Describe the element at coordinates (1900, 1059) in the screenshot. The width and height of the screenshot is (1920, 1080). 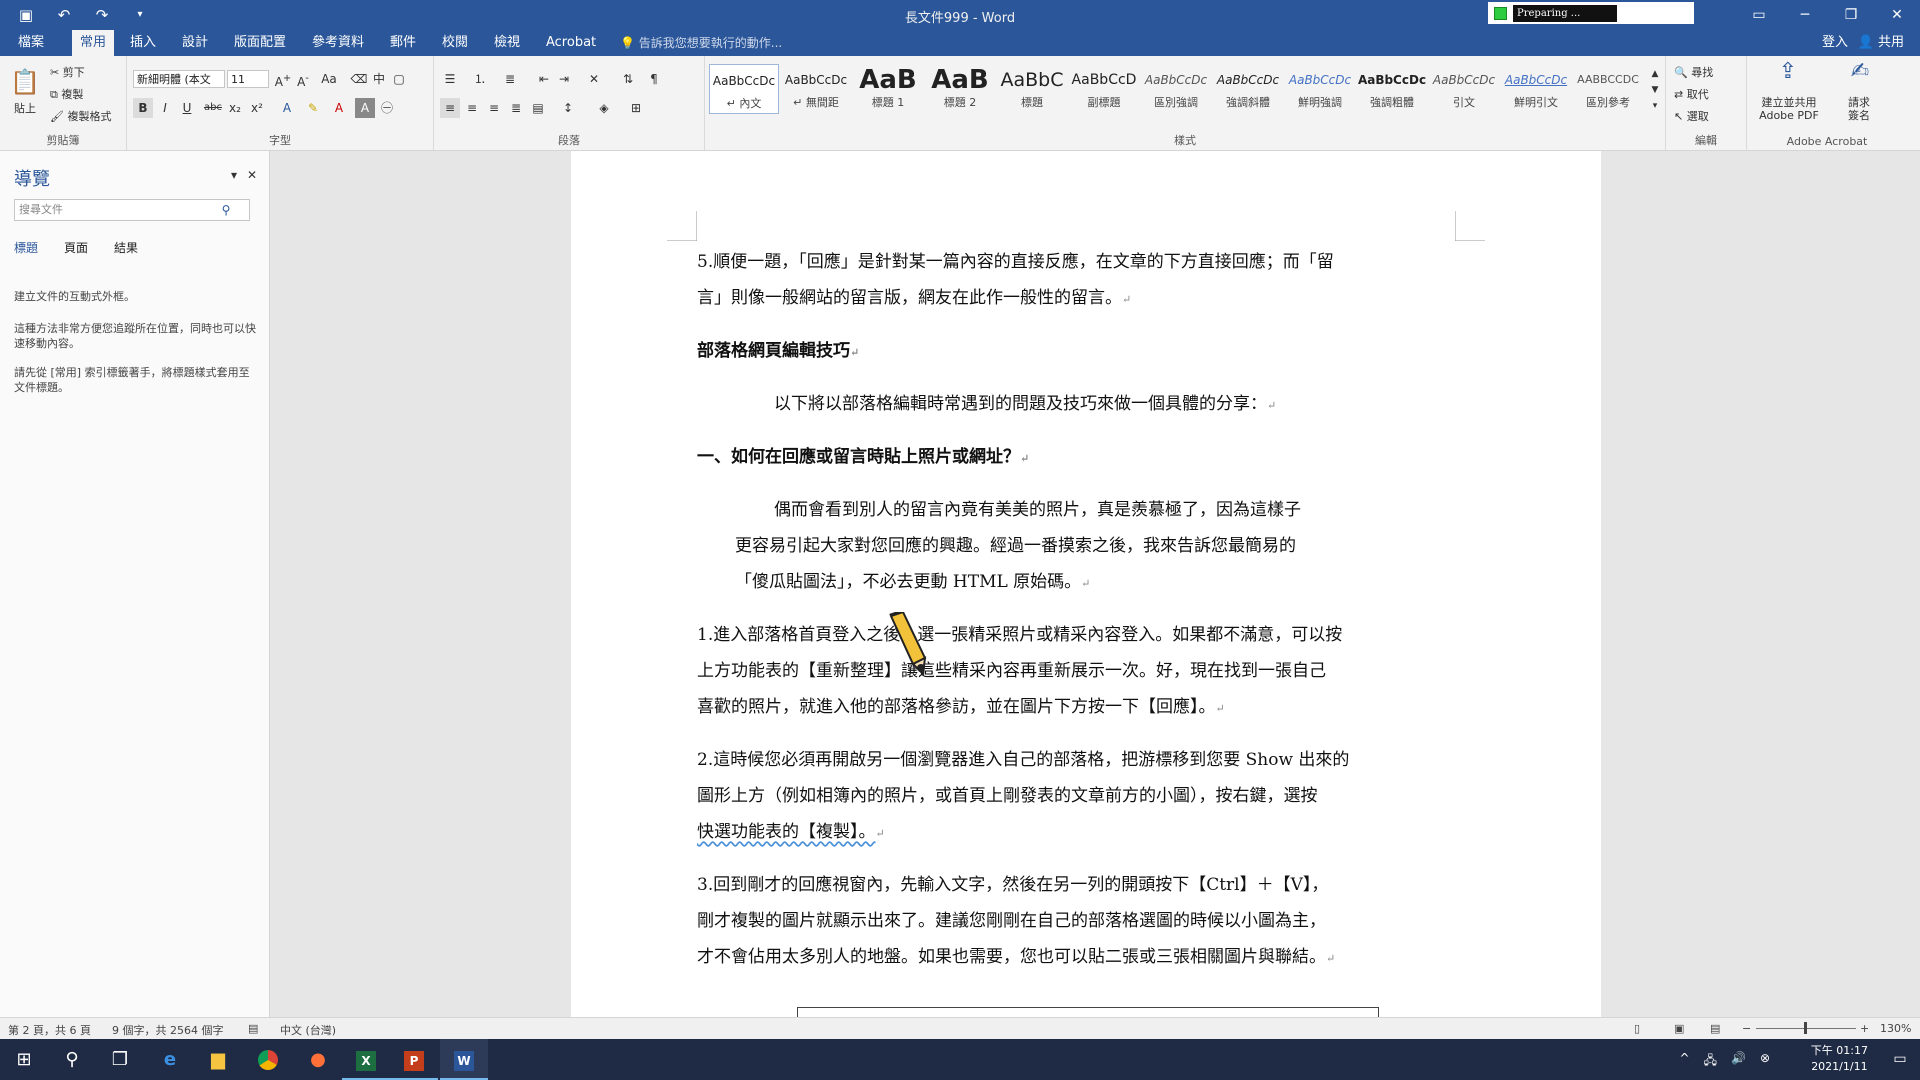
I see `action-center-icon: ▭` at that location.